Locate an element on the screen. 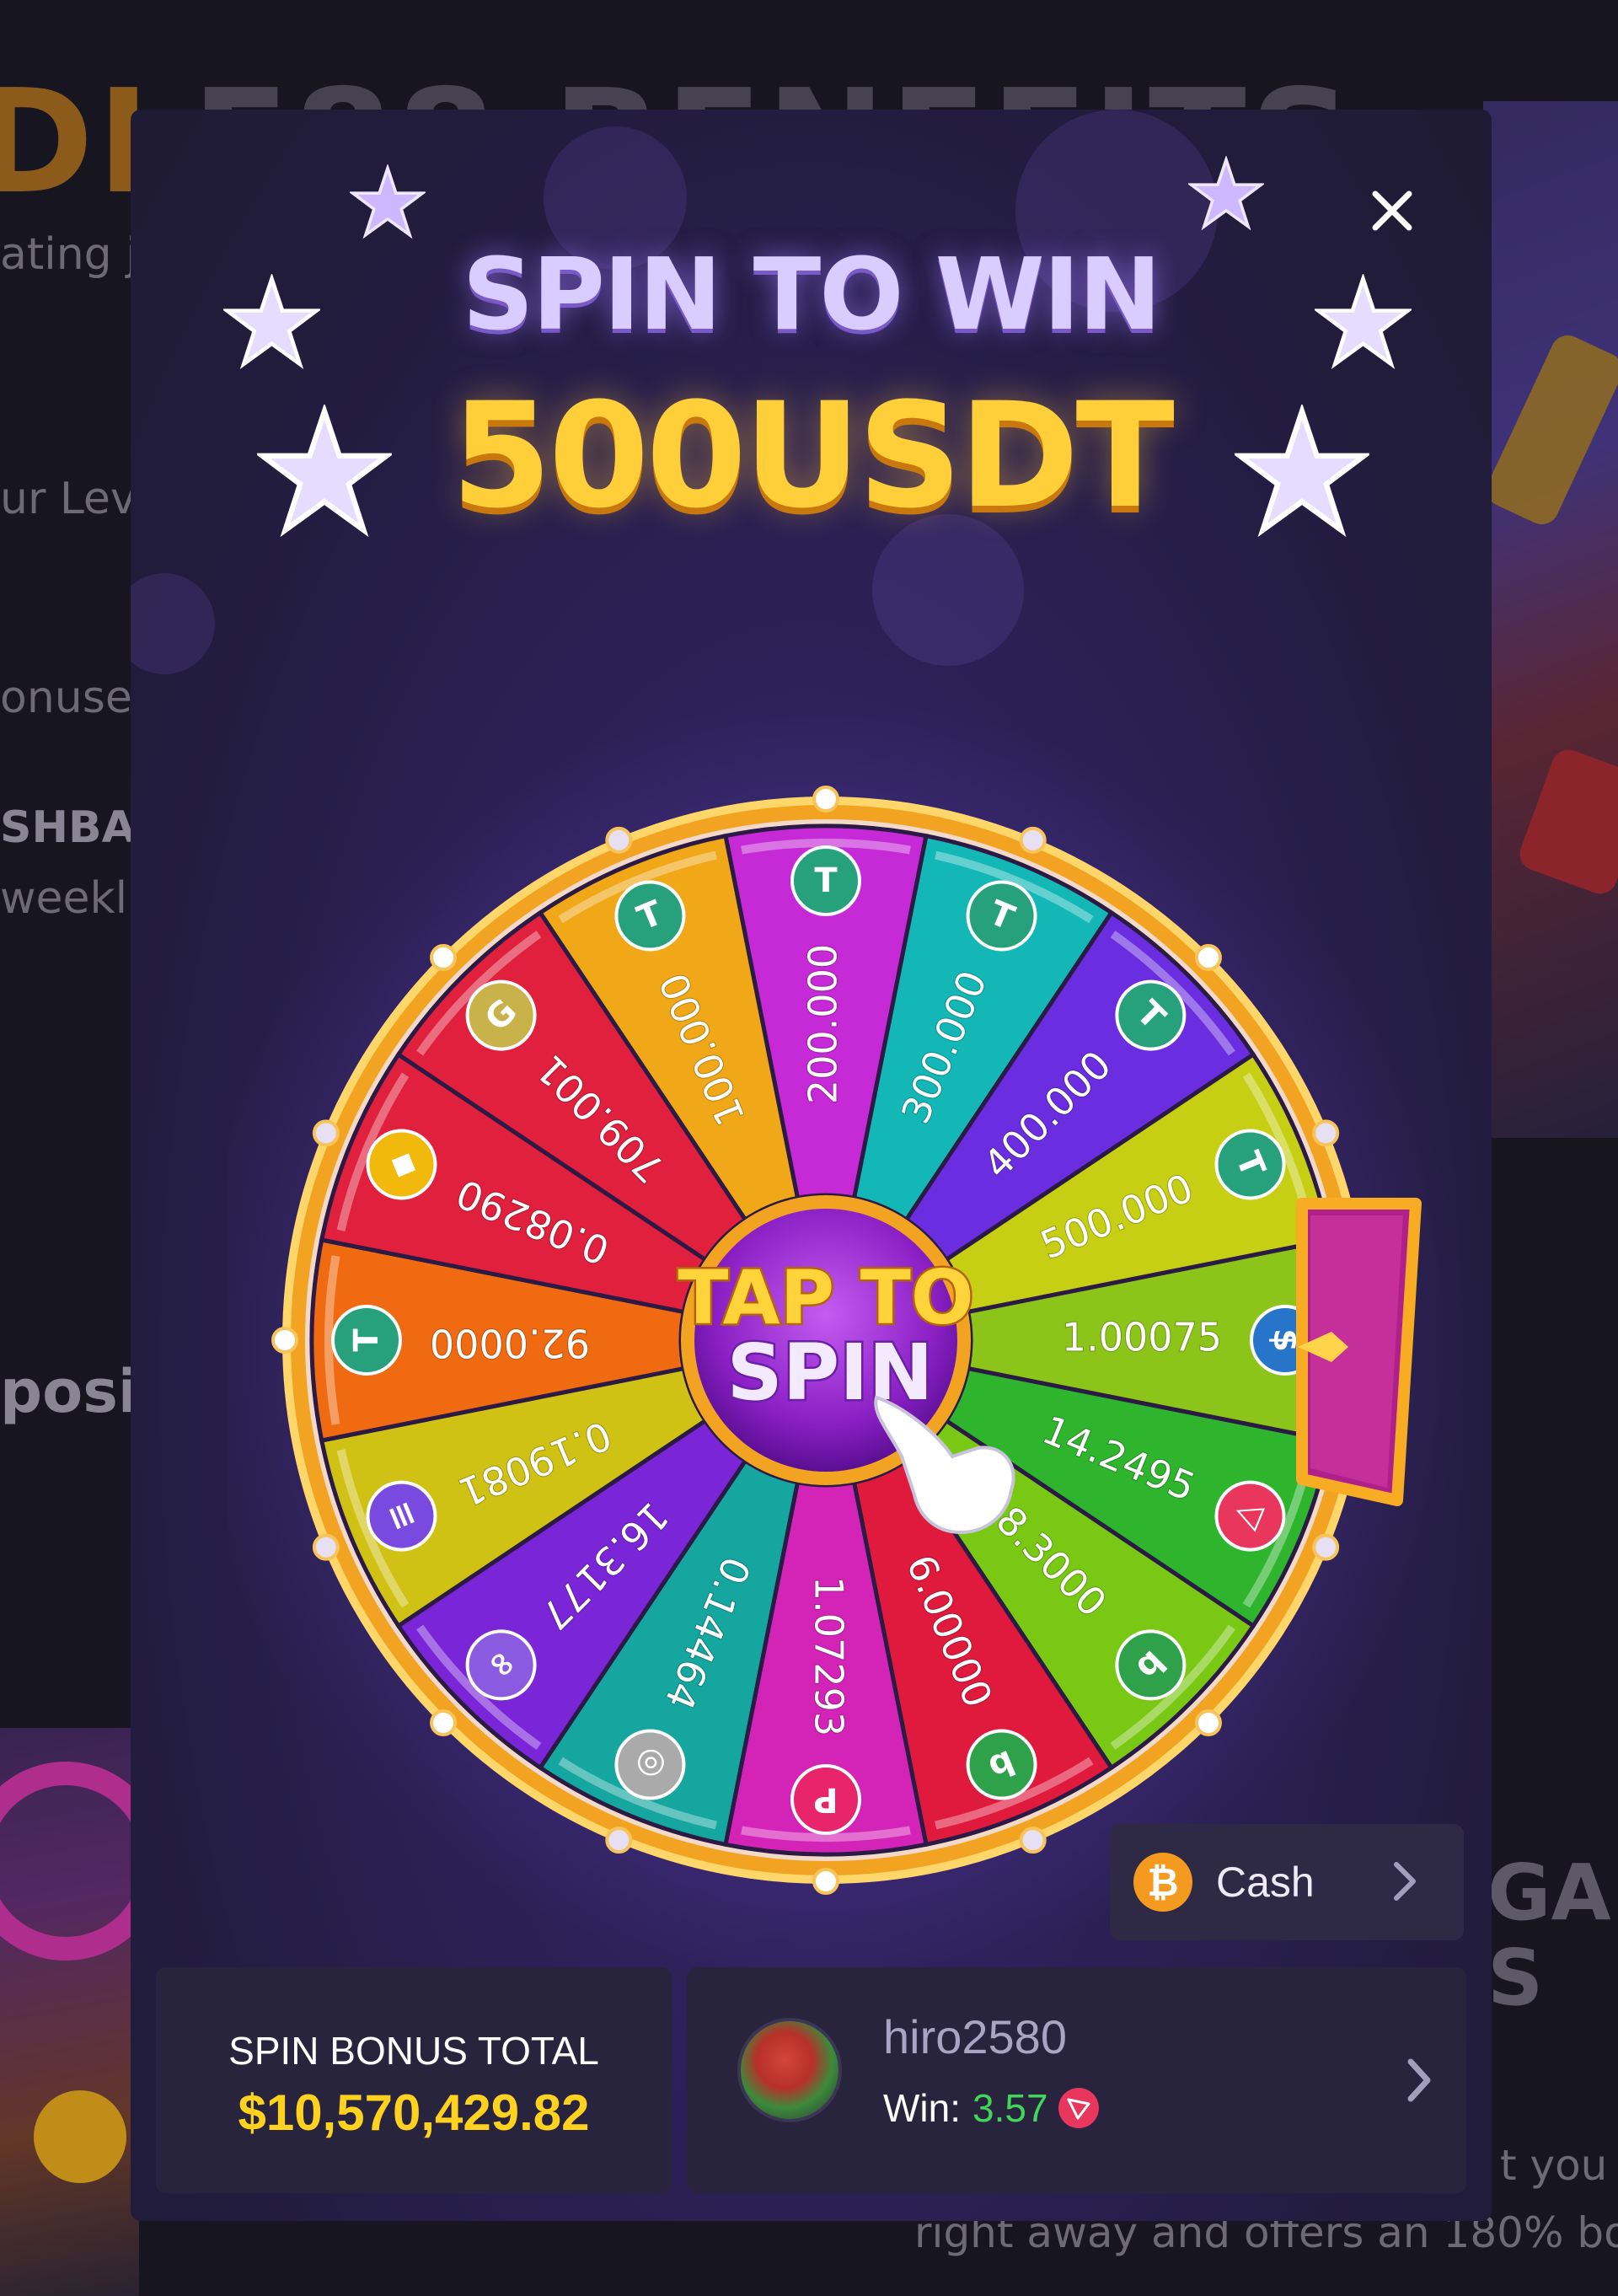 This screenshot has height=2296, width=1618. p-token-icon-glyph: P is located at coordinates (825, 1799).